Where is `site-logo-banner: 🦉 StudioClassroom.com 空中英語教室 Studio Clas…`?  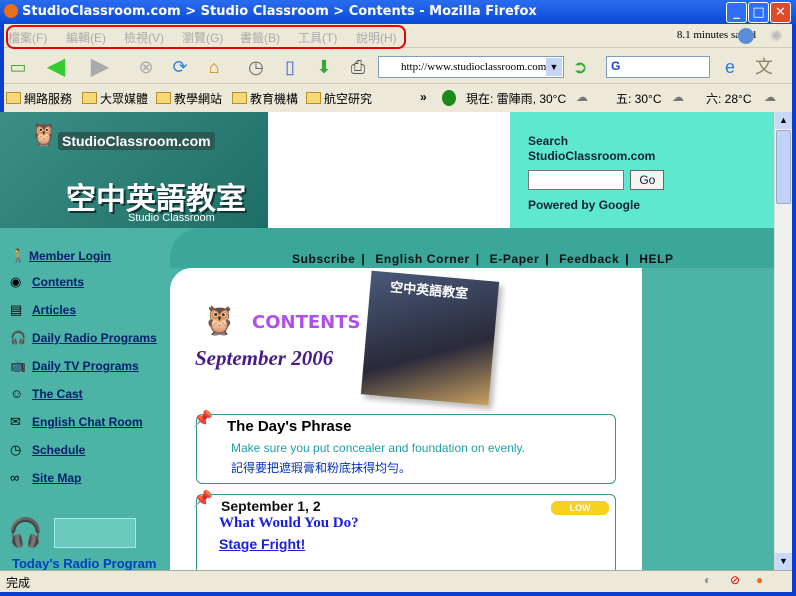 site-logo-banner: 🦉 StudioClassroom.com 空中英語教室 Studio Clas… is located at coordinates (134, 170).